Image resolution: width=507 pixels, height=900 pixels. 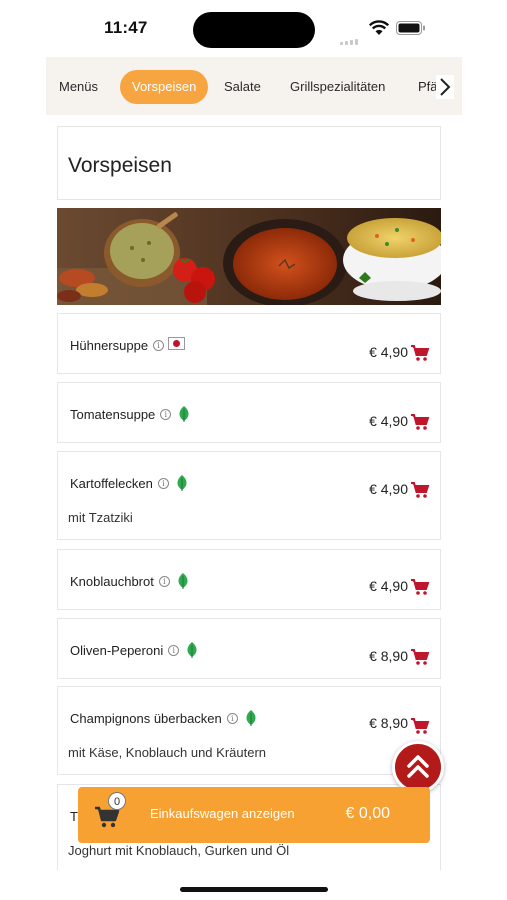 I want to click on battery-icon, so click(x=410, y=28).